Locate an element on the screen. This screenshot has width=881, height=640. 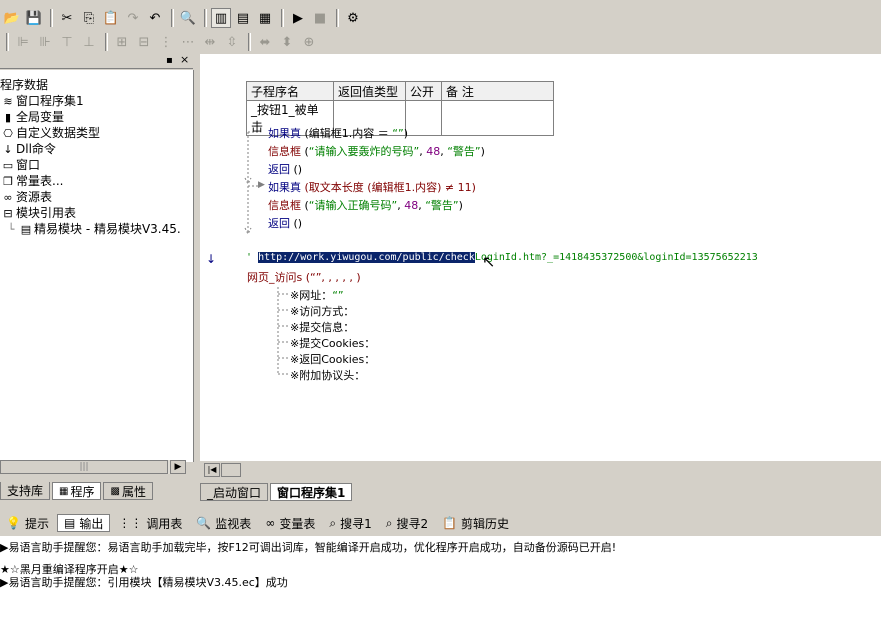
open-icon: 📂 is located at coordinates (12, 18).